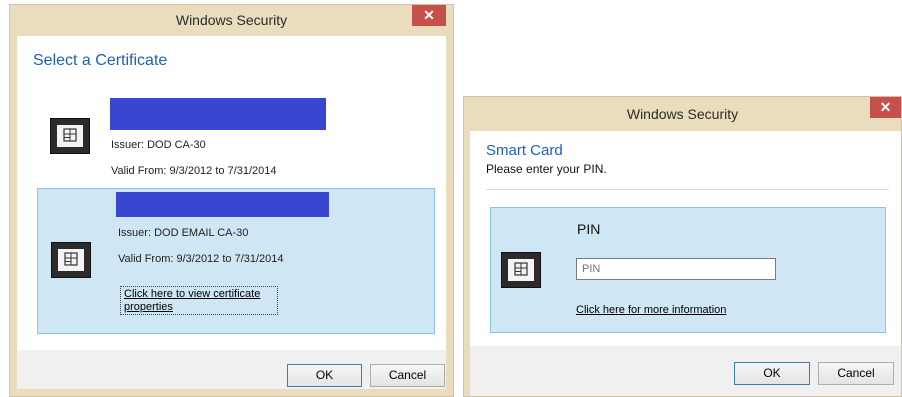 The height and width of the screenshot is (397, 902). What do you see at coordinates (676, 269) in the screenshot?
I see `pin-input` at bounding box center [676, 269].